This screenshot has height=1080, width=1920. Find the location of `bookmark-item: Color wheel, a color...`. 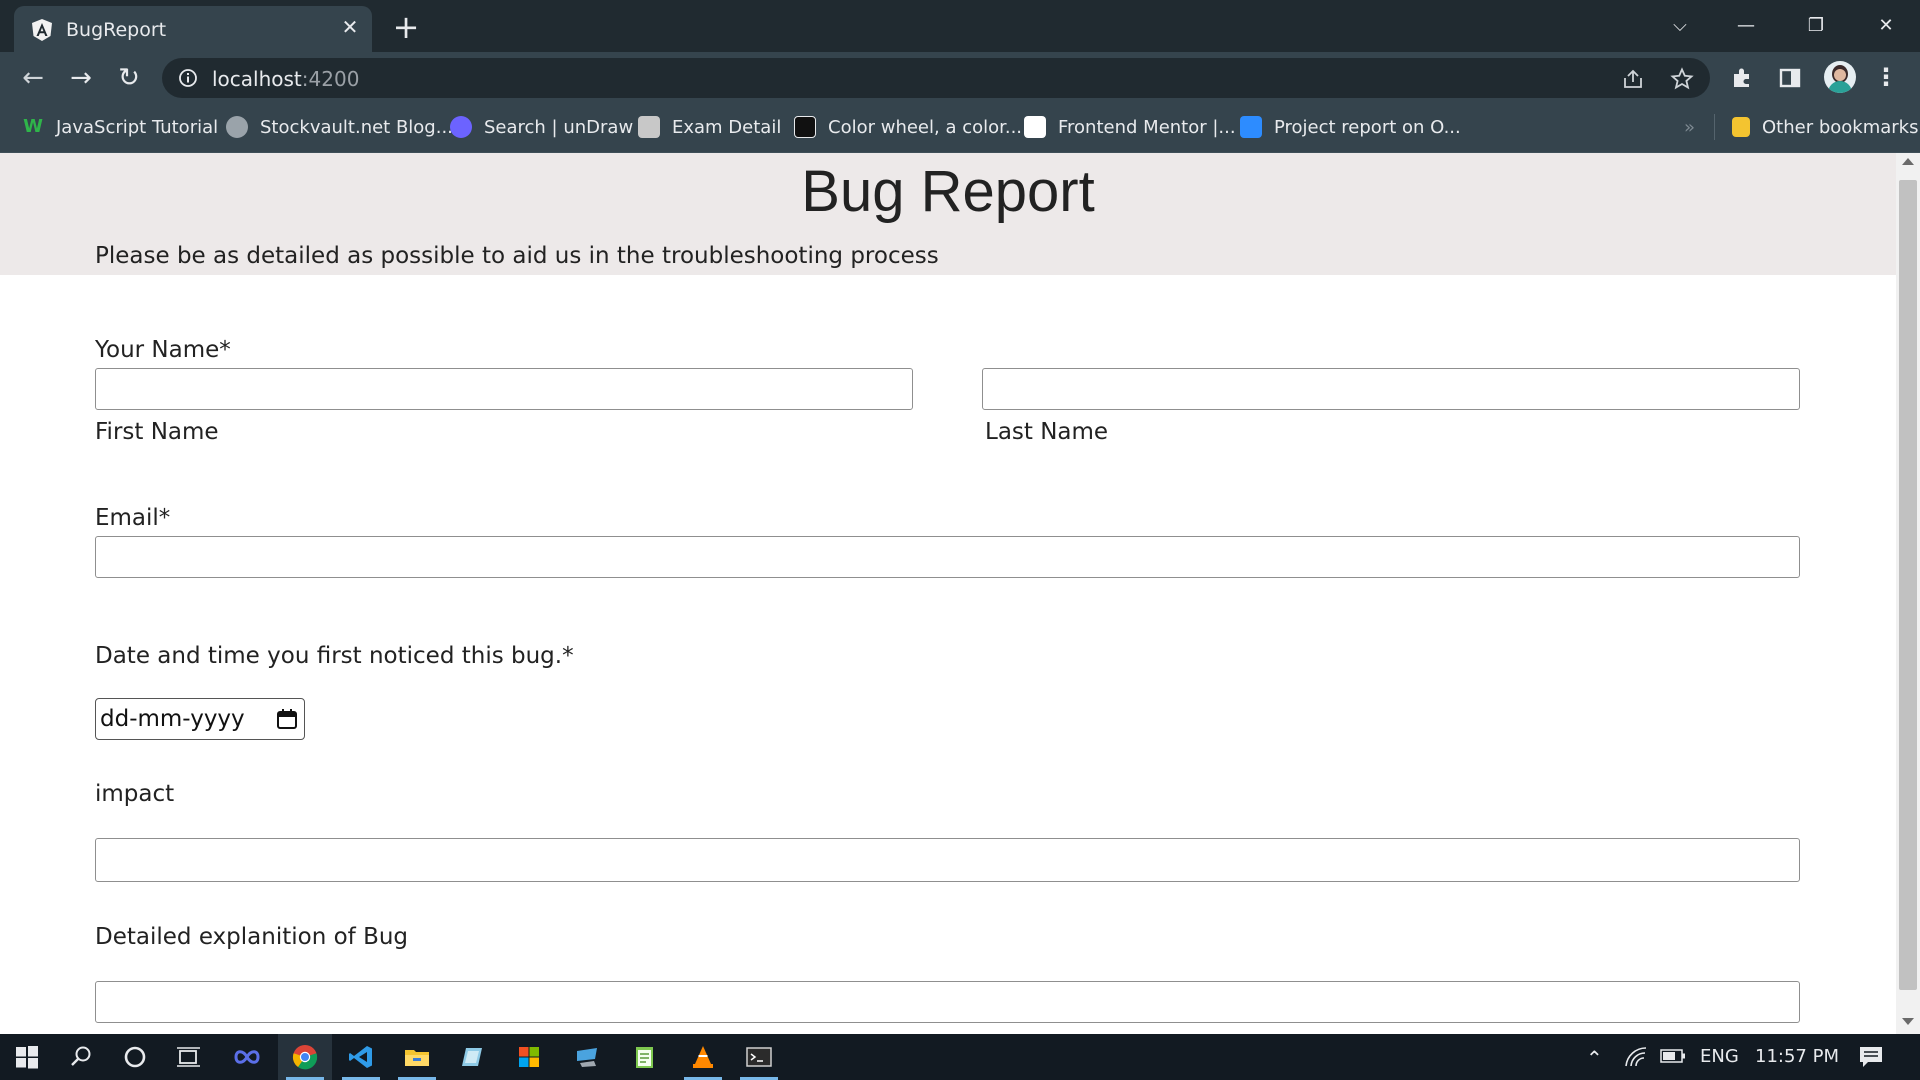

bookmark-item: Color wheel, a color... is located at coordinates (908, 127).